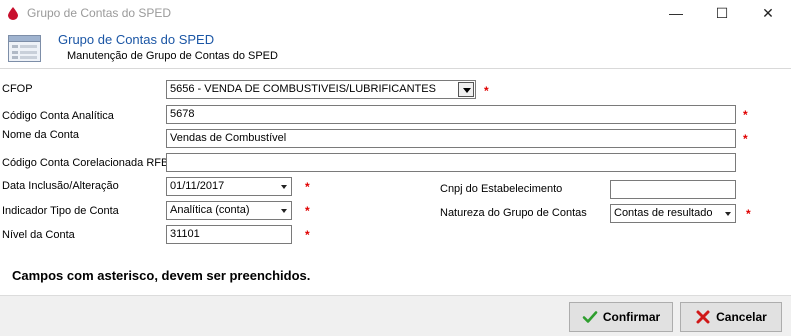  What do you see at coordinates (663, 213) in the screenshot?
I see `natureza-value: Contas de resultado` at bounding box center [663, 213].